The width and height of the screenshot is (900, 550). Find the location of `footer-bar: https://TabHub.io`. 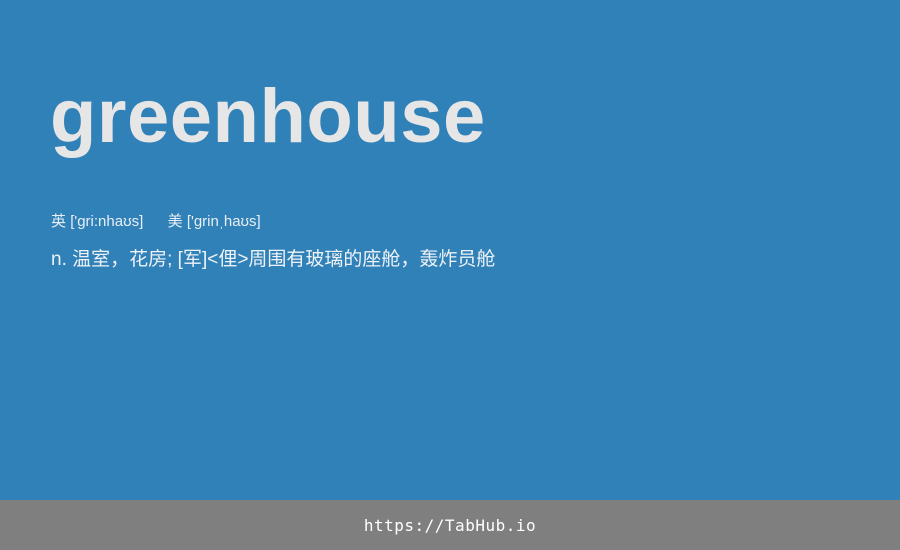

footer-bar: https://TabHub.io is located at coordinates (450, 525).